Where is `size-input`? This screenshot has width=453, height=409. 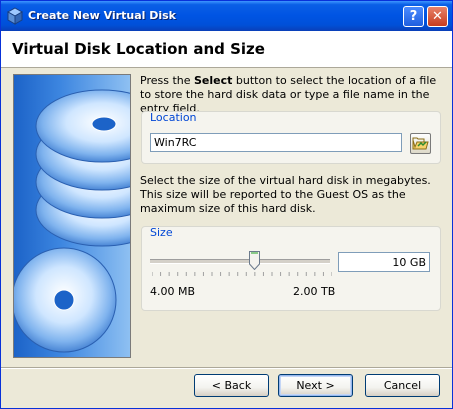 size-input is located at coordinates (384, 262).